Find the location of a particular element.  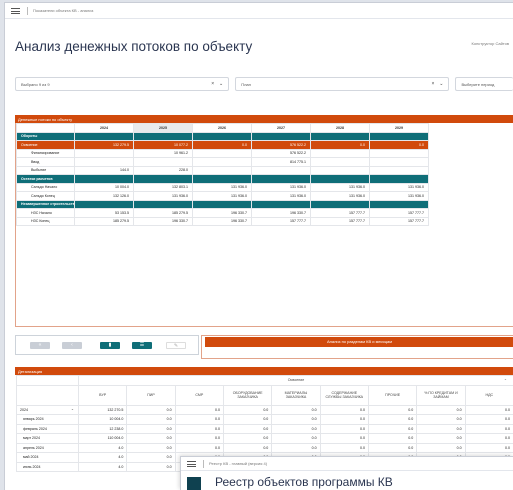

table-cell: 10 004.0 is located at coordinates (104, 187).